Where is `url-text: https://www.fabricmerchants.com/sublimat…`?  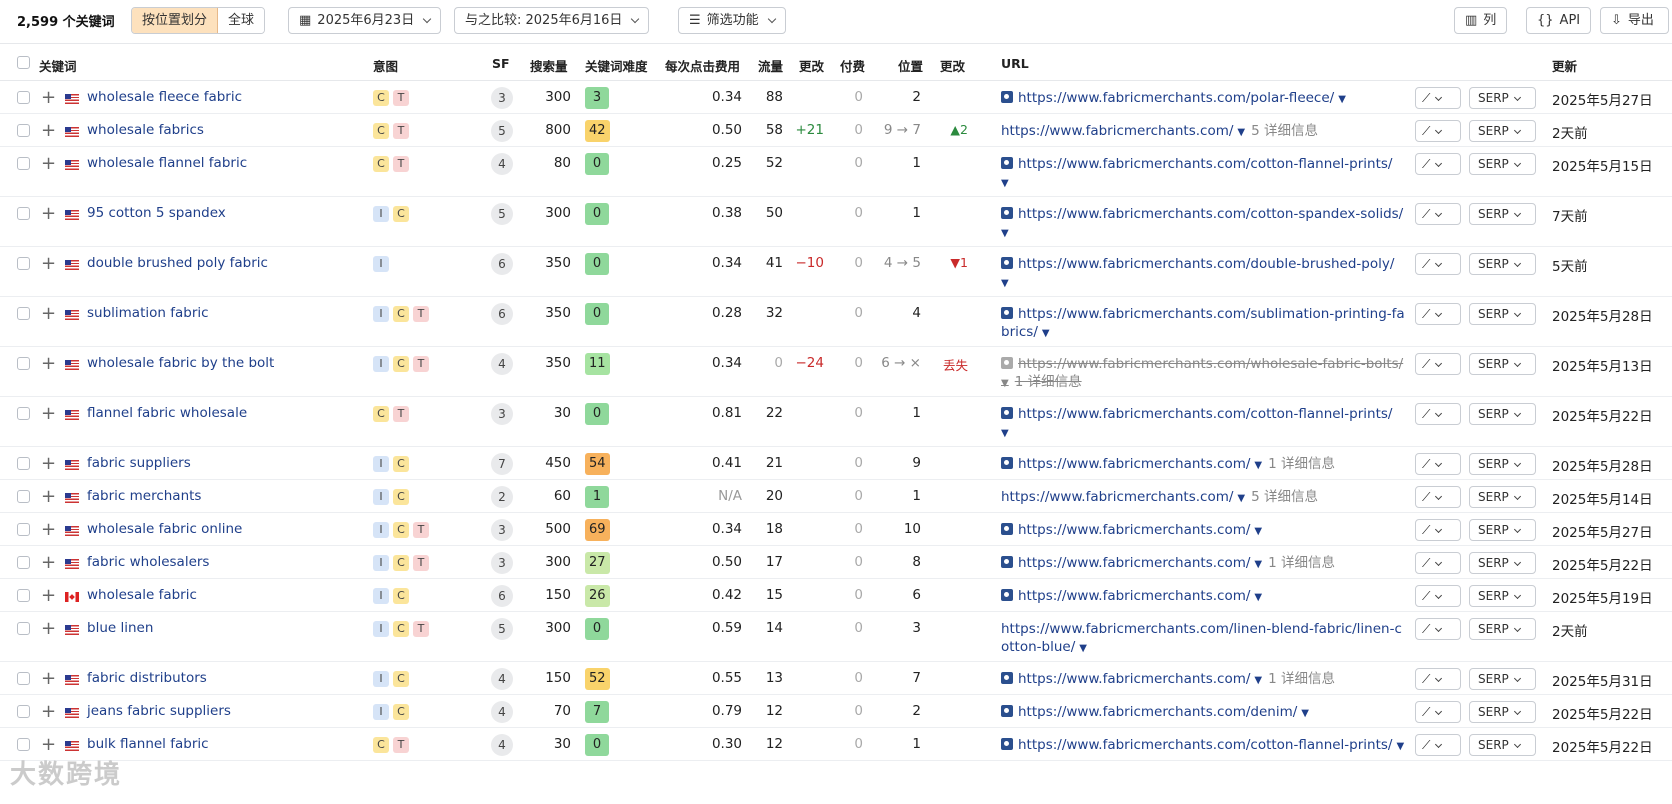
url-text: https://www.fabricmerchants.com/sublimat… is located at coordinates (1211, 314).